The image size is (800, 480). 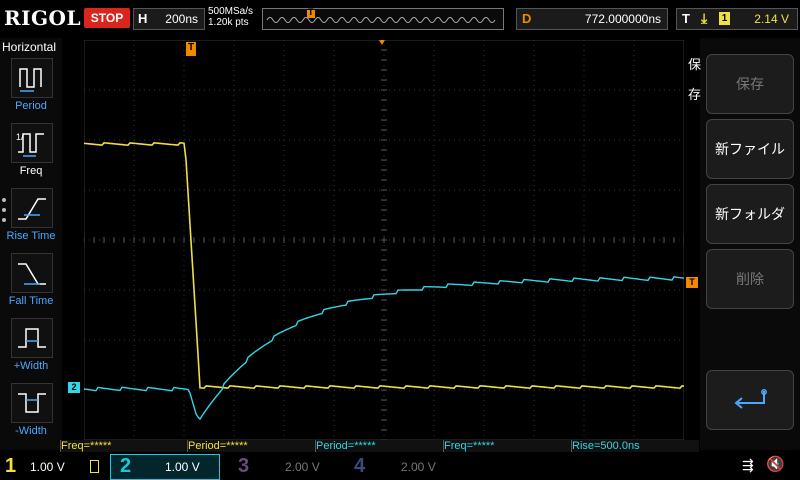 I want to click on ch1-coupling-icon, so click(x=94, y=466).